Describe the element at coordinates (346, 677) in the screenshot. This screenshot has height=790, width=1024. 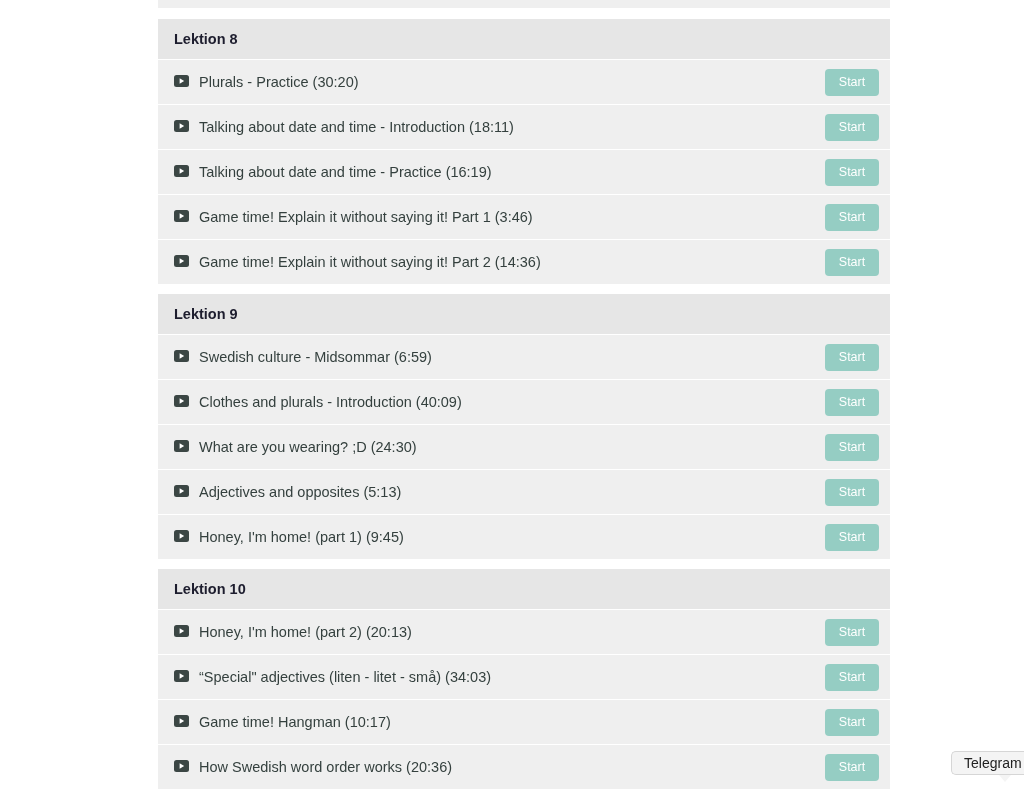
I see `lesson-title: “Special" adjectives (liten - litet - små) (34:03)` at that location.